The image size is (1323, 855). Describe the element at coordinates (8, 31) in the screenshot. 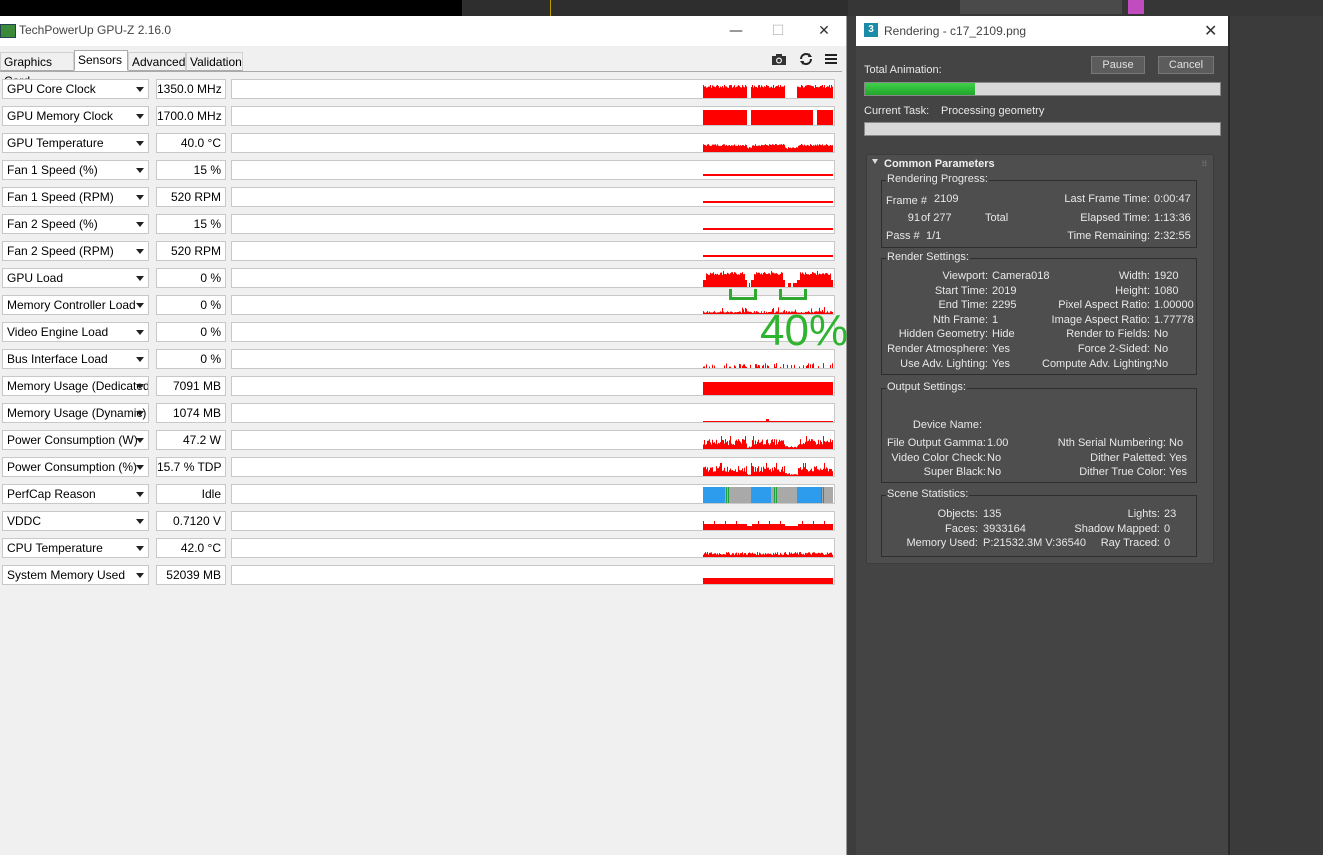

I see `gpu-card-icon` at that location.